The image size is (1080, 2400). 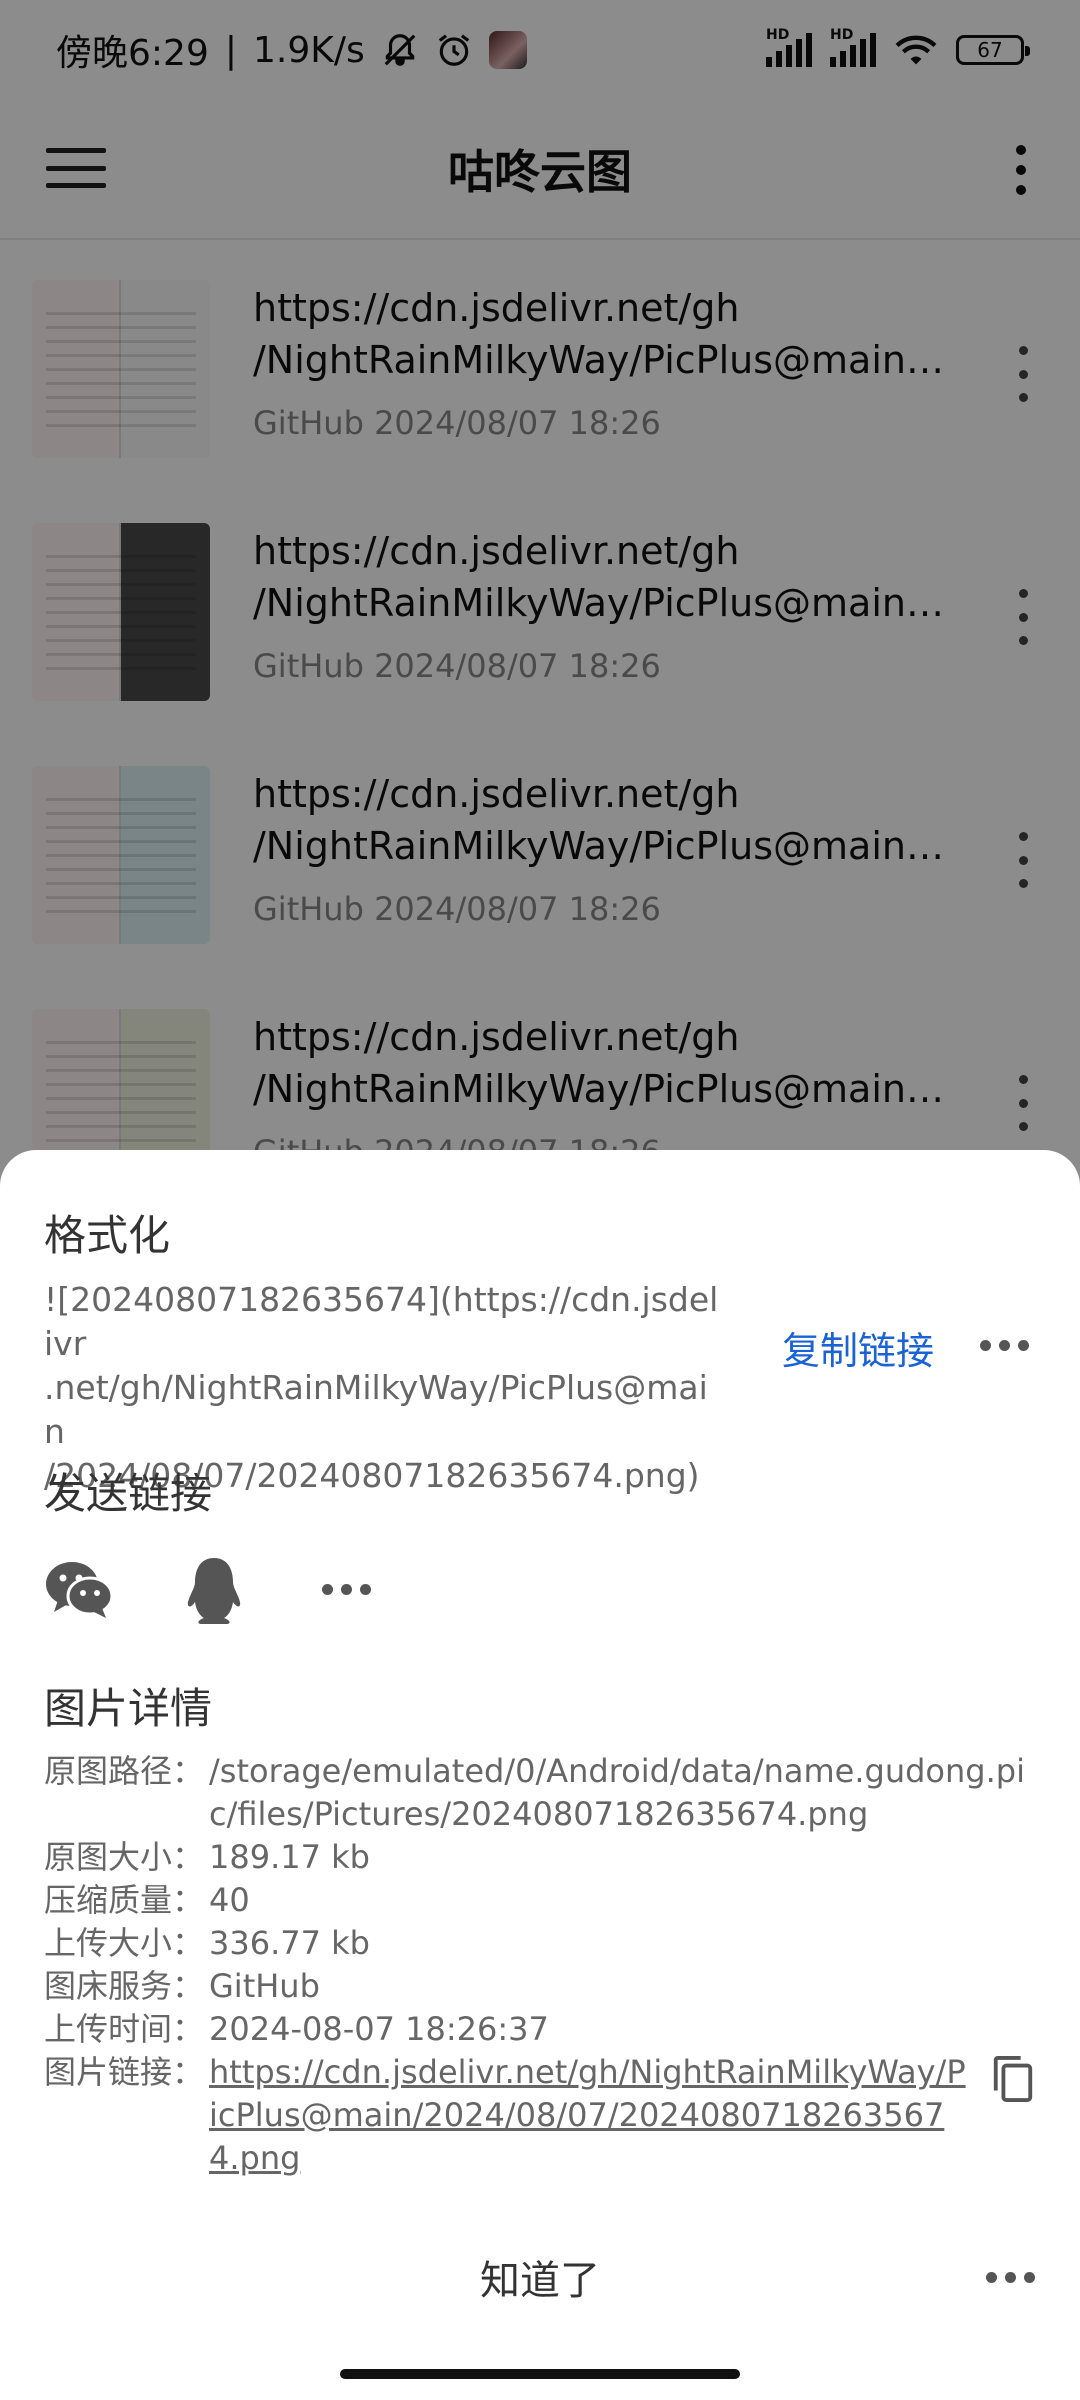 What do you see at coordinates (229, 1900) in the screenshot?
I see `compression-quality-value: 40` at bounding box center [229, 1900].